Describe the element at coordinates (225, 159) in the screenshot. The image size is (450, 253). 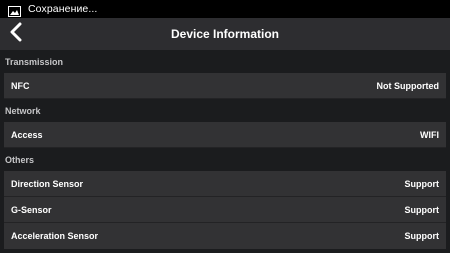
I see `section-header-others: Others` at that location.